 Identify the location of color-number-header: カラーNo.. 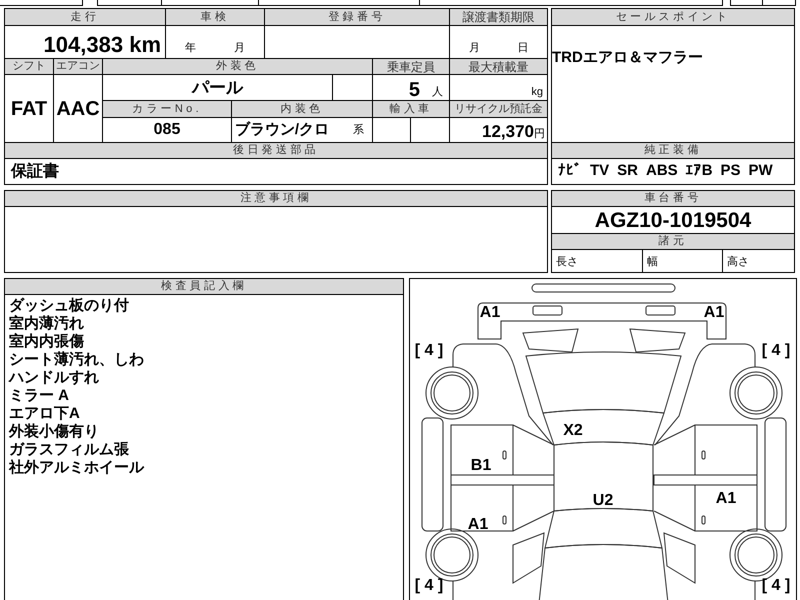
(167, 109).